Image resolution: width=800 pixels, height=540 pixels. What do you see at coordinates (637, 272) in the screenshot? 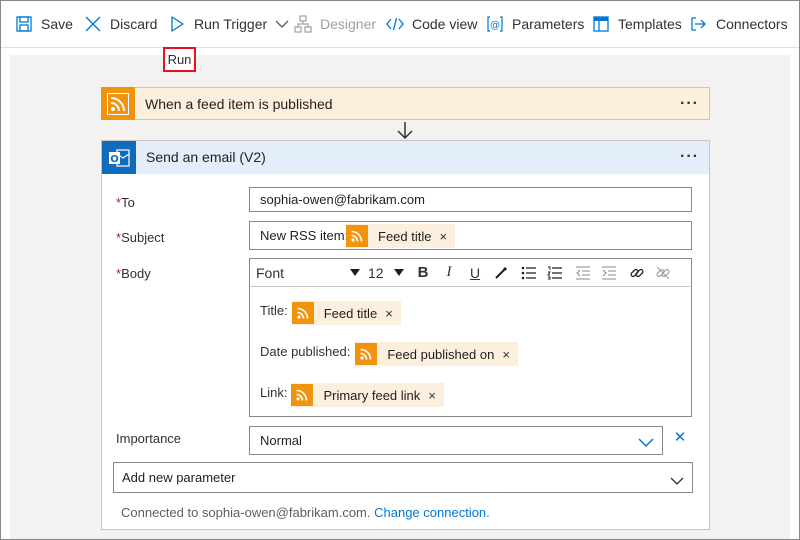
I see `link-icon` at bounding box center [637, 272].